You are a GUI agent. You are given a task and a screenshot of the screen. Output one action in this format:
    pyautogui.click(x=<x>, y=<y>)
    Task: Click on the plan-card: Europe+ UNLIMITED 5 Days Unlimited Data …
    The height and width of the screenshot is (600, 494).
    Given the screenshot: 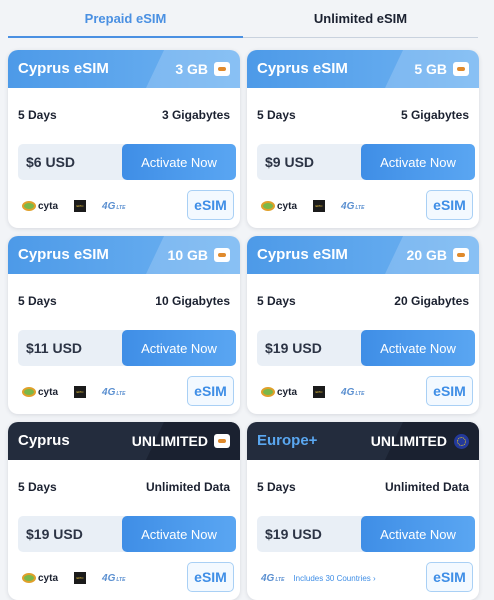 What is the action you would take?
    pyautogui.click(x=363, y=511)
    